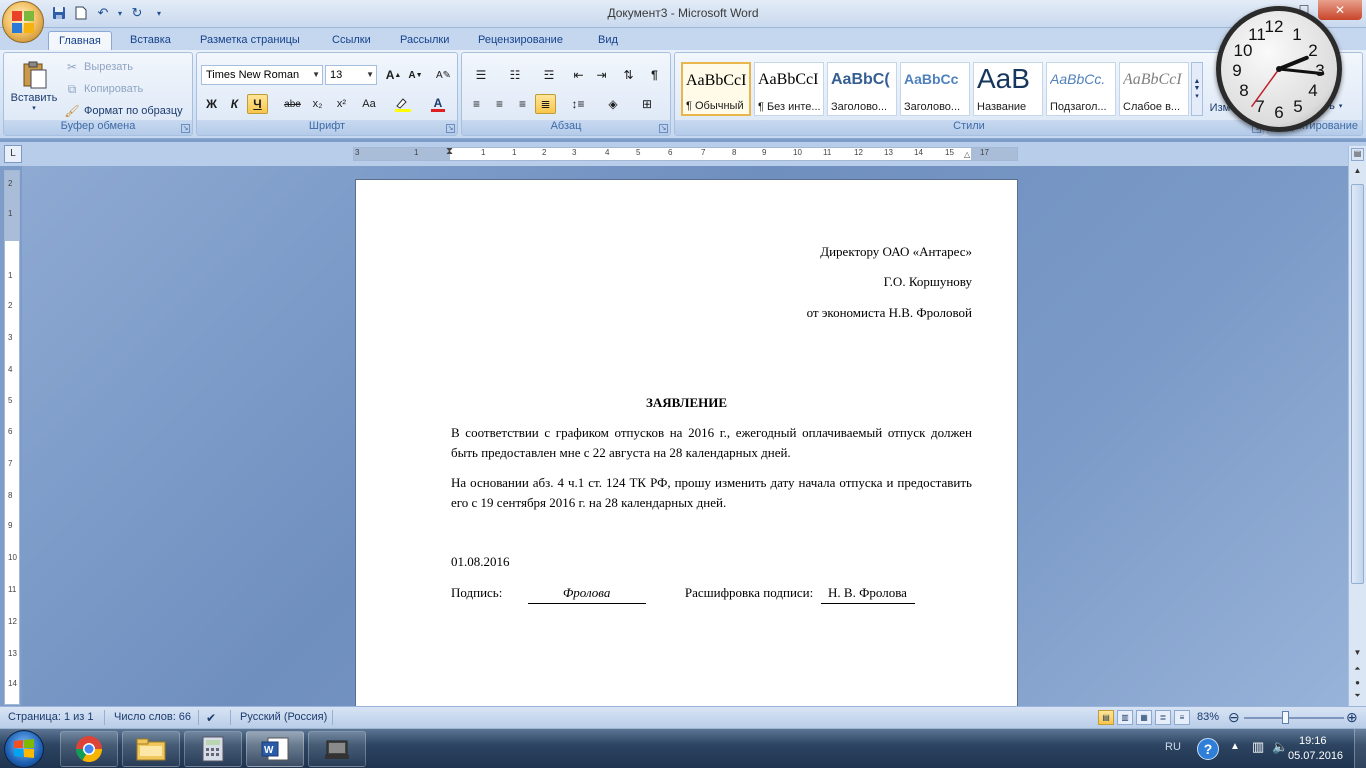 This screenshot has width=1366, height=768. What do you see at coordinates (515, 75) in the screenshot?
I see `numbering-icon: ☷` at bounding box center [515, 75].